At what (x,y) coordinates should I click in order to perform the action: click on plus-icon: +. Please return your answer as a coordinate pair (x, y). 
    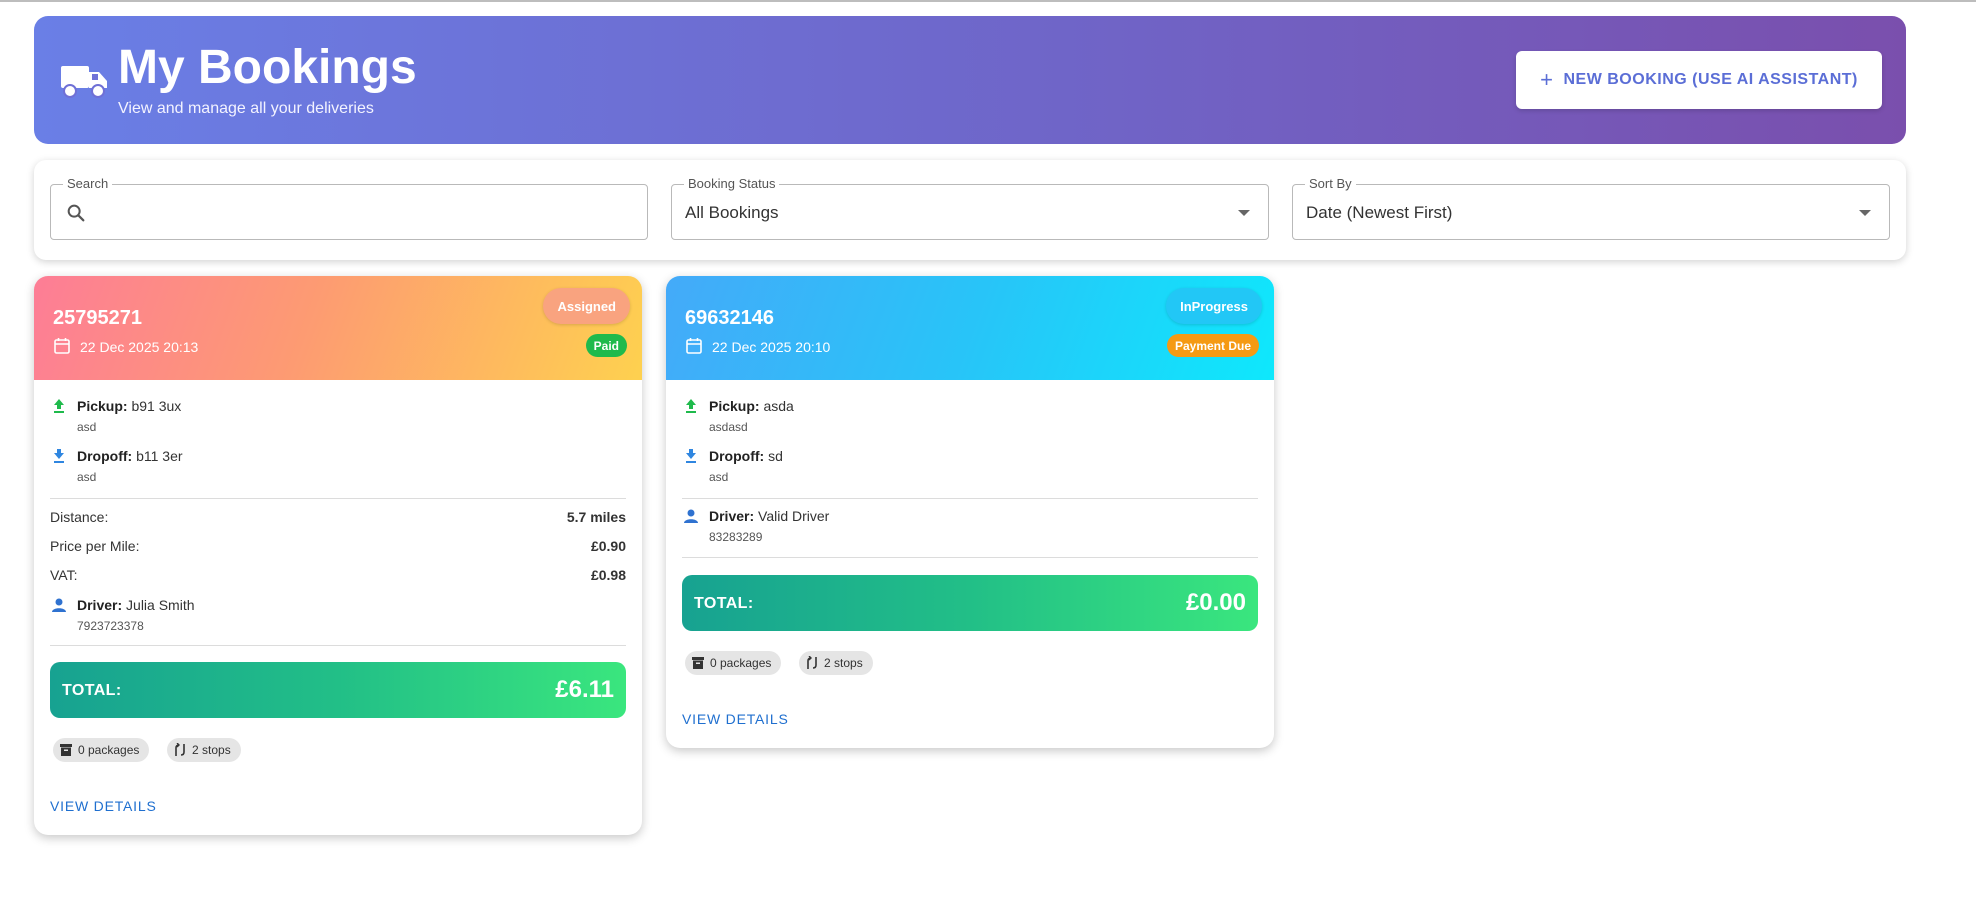
    Looking at the image, I should click on (1547, 79).